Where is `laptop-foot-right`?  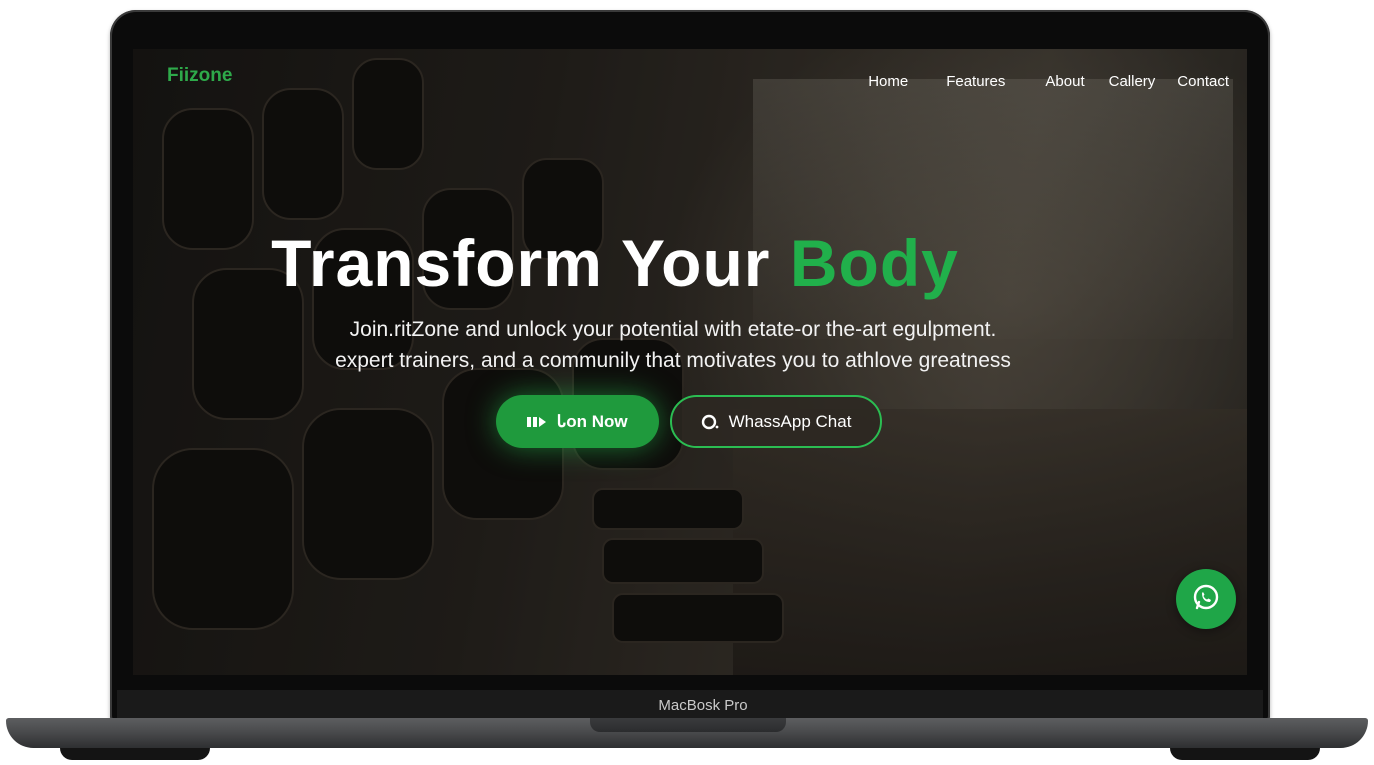 laptop-foot-right is located at coordinates (1245, 754).